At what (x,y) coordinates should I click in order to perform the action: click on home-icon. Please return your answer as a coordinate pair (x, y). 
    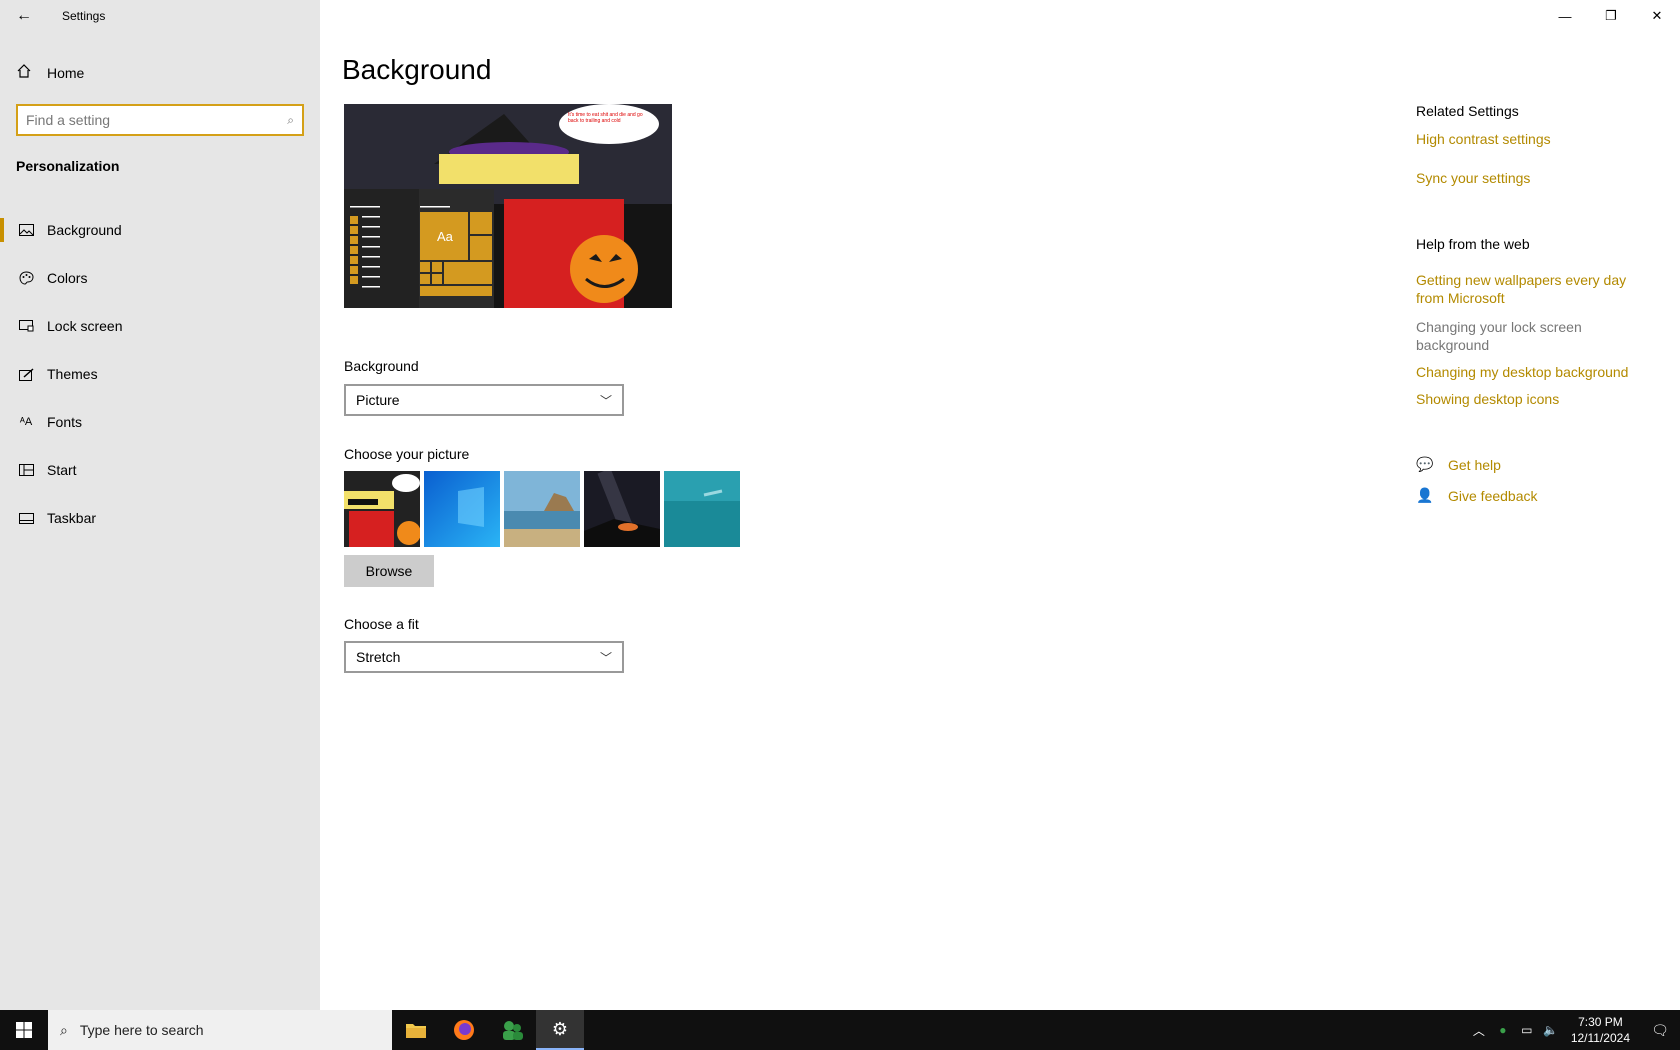
    Looking at the image, I should click on (26, 73).